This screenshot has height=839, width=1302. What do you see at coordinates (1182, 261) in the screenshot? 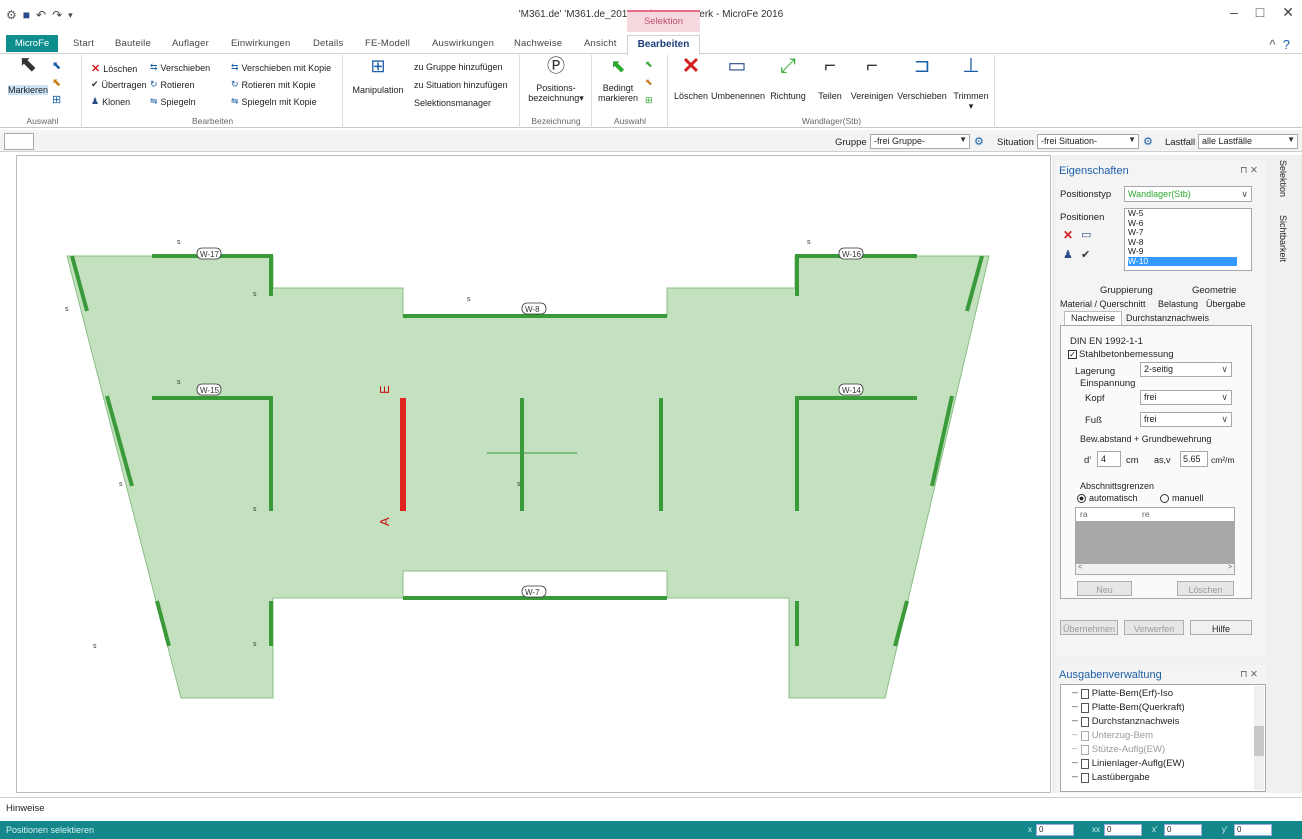
I see `list-item-selected: W-10` at bounding box center [1182, 261].